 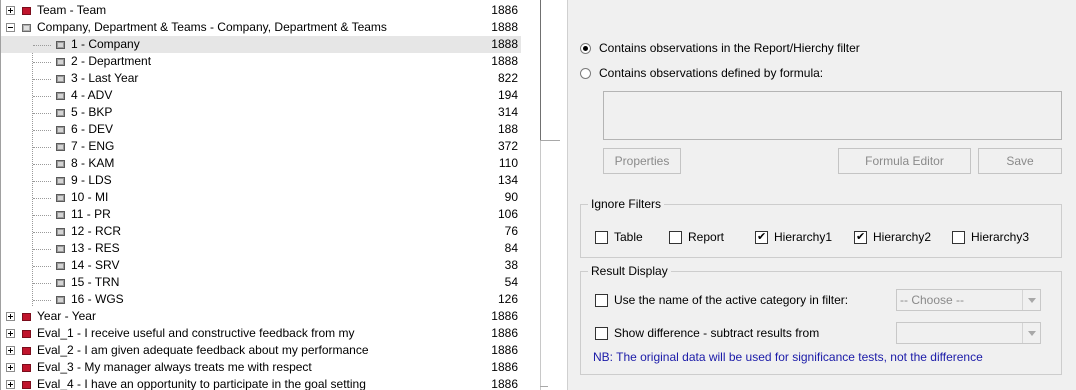 What do you see at coordinates (904, 161) in the screenshot?
I see `formula-editor-button: Formula Editor` at bounding box center [904, 161].